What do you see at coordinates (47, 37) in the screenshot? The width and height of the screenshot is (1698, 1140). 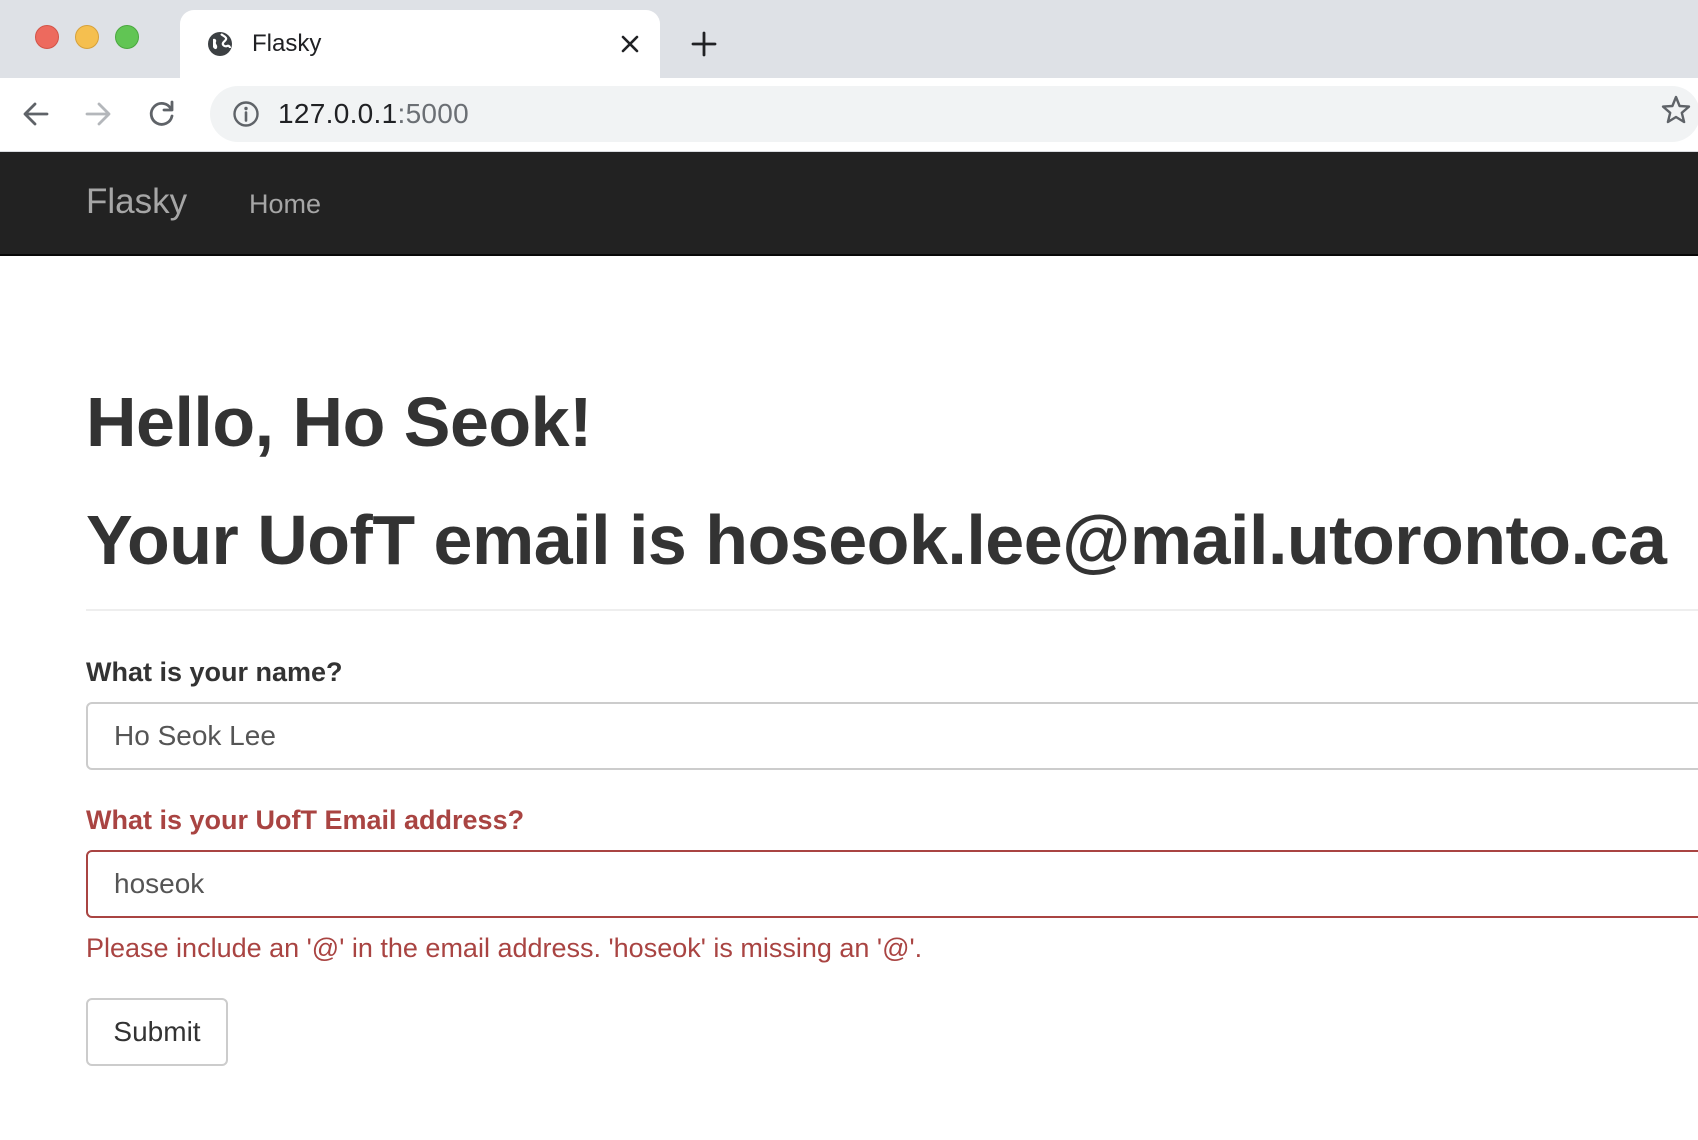 I see `close-window-button` at bounding box center [47, 37].